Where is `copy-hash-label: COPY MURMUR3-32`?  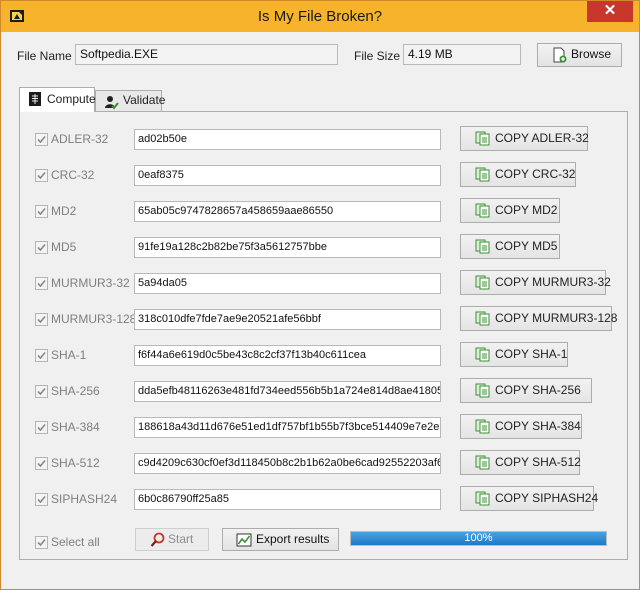
copy-hash-label: COPY MURMUR3-32 is located at coordinates (553, 282).